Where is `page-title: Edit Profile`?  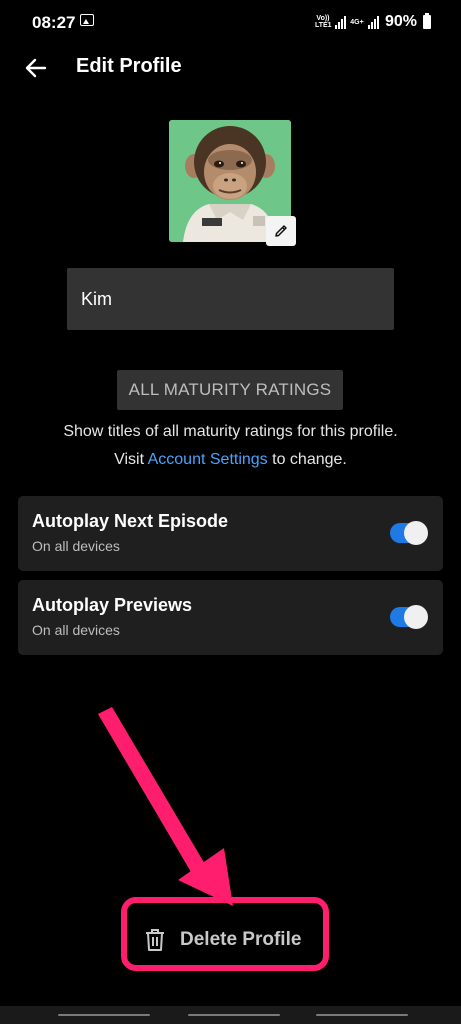 page-title: Edit Profile is located at coordinates (129, 66).